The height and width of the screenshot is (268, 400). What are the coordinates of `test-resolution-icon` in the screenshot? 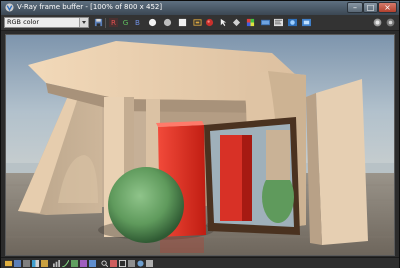 It's located at (149, 263).